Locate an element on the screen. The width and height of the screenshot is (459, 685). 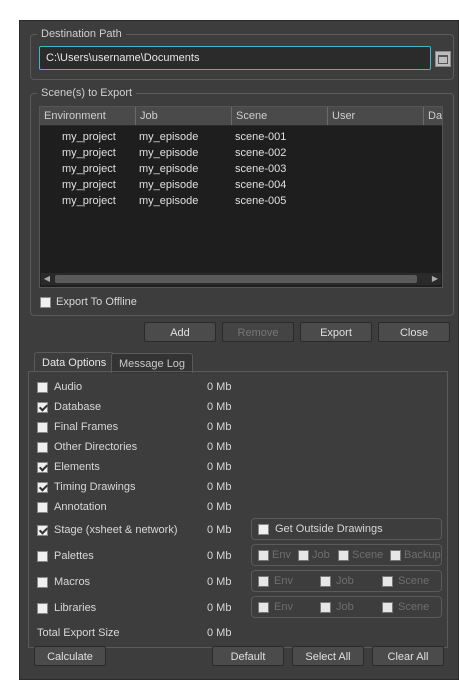
palettes-scene-checkbox is located at coordinates (343, 555).